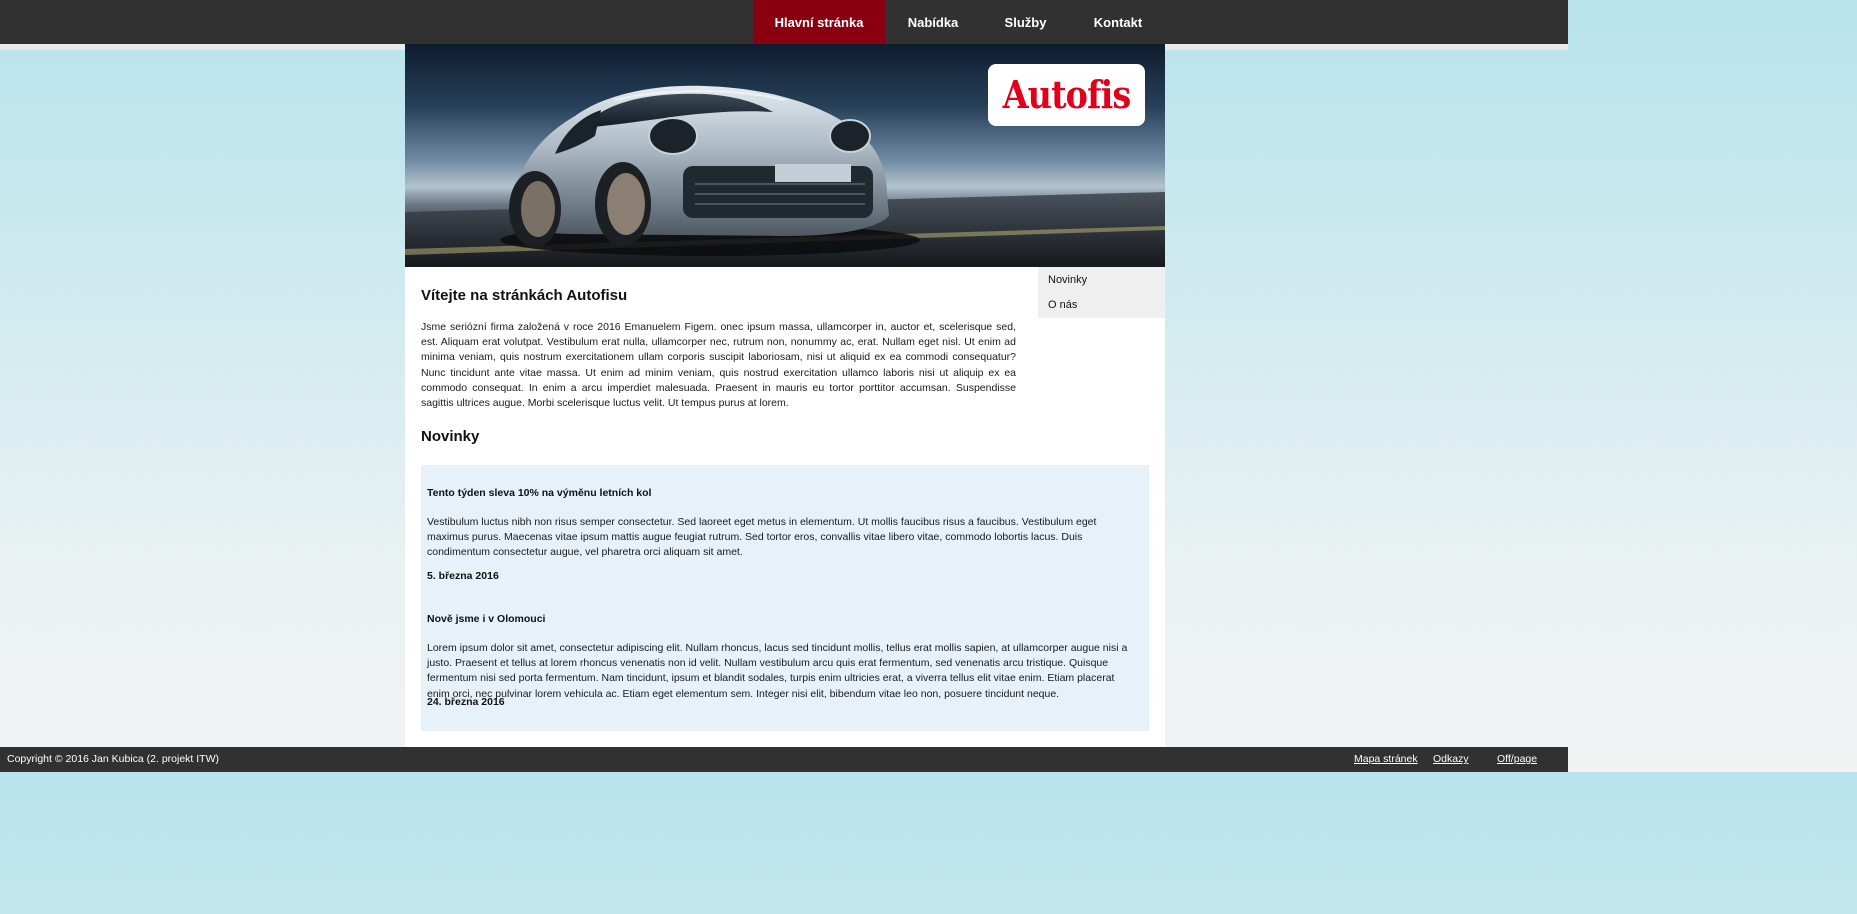 The width and height of the screenshot is (1857, 914). What do you see at coordinates (466, 702) in the screenshot?
I see `news-date: 24. března 2016` at bounding box center [466, 702].